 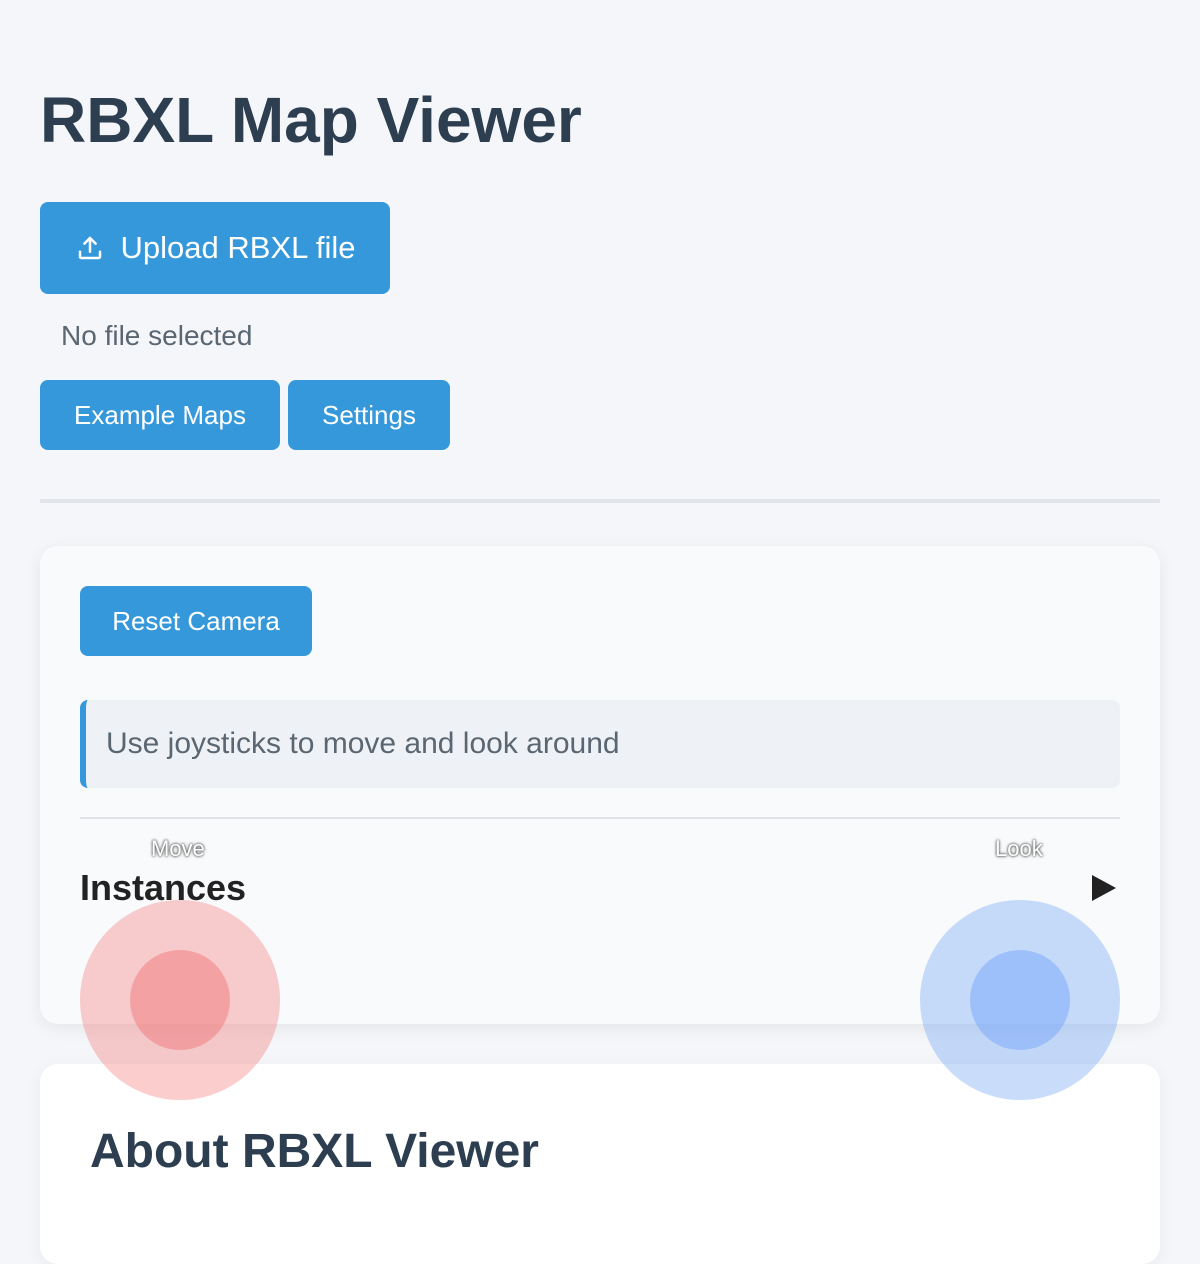 I want to click on settings-button: Settings, so click(x=369, y=415).